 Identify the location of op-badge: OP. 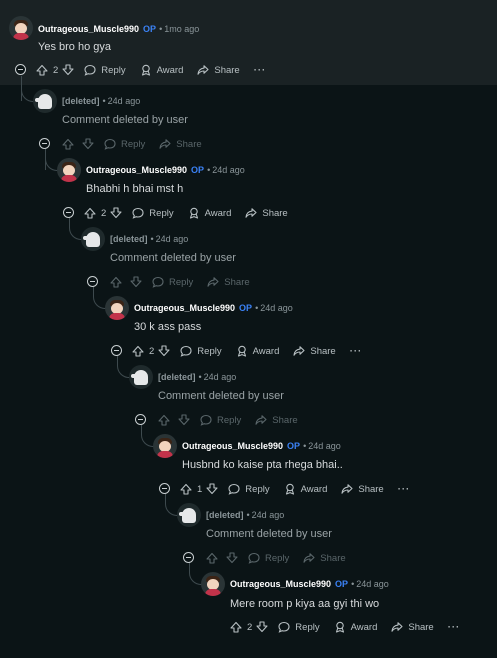
(342, 584).